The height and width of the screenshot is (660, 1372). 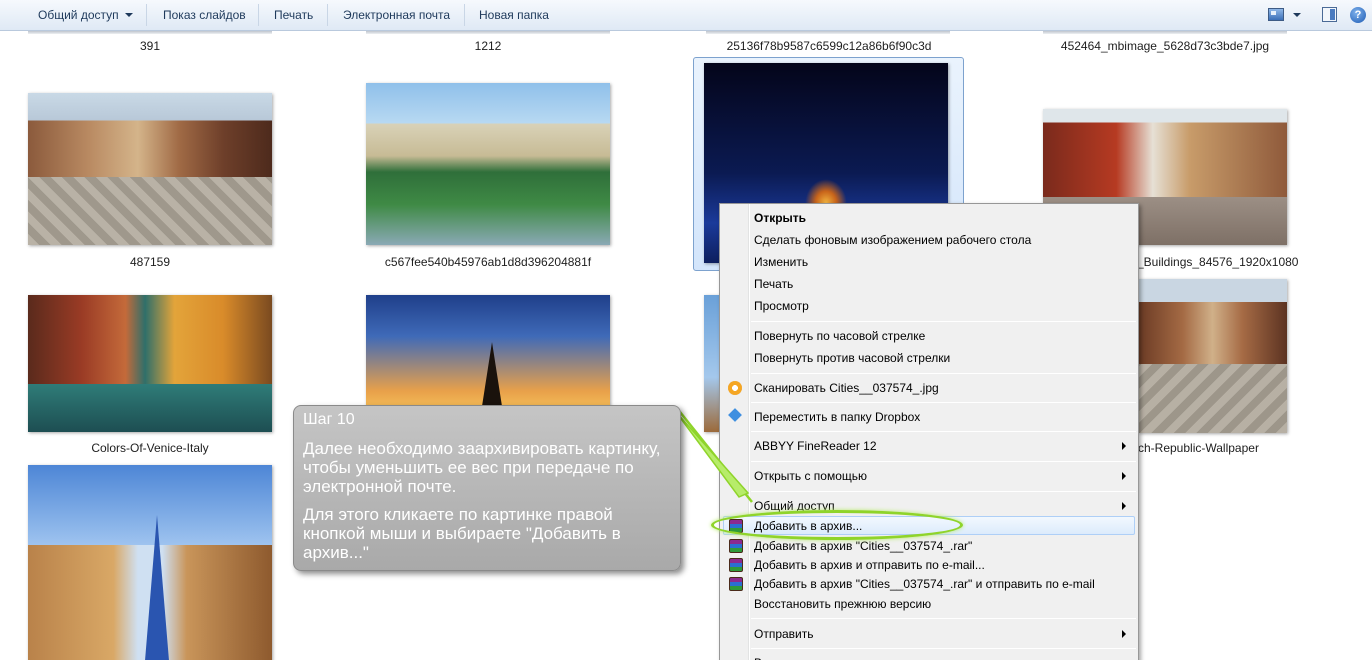 What do you see at coordinates (488, 46) in the screenshot?
I see `file-name: 1212` at bounding box center [488, 46].